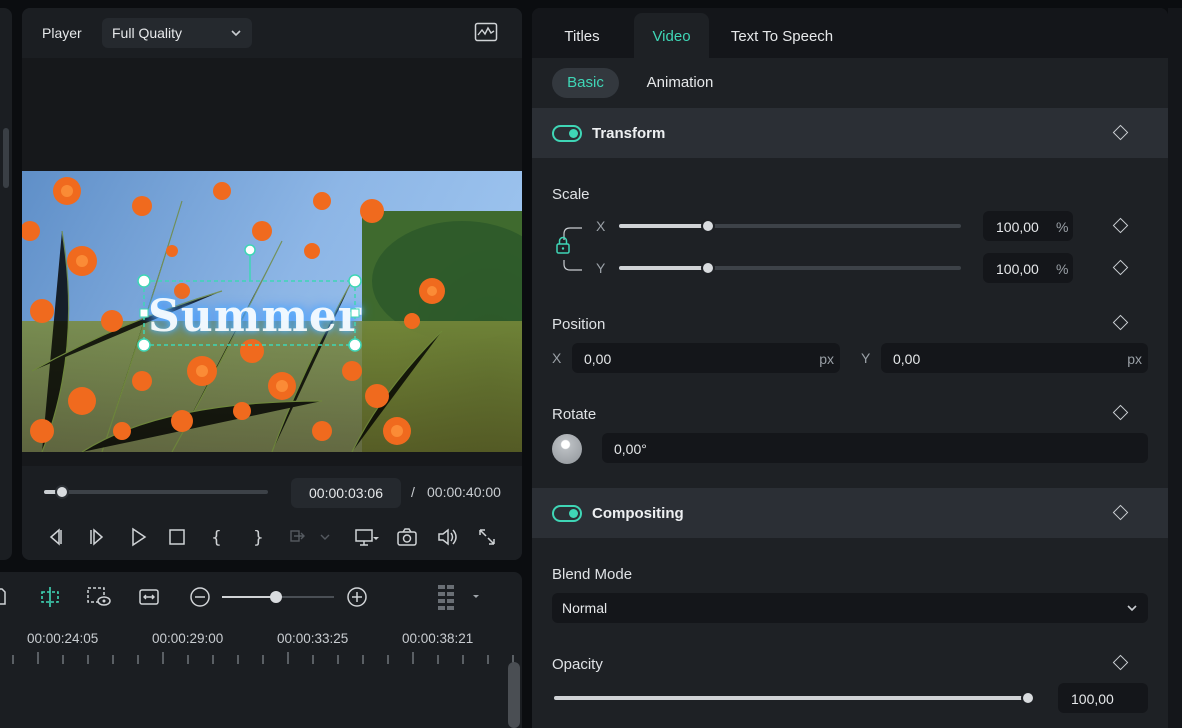 The height and width of the screenshot is (728, 1182). I want to click on compositing-title: Compositing, so click(638, 513).